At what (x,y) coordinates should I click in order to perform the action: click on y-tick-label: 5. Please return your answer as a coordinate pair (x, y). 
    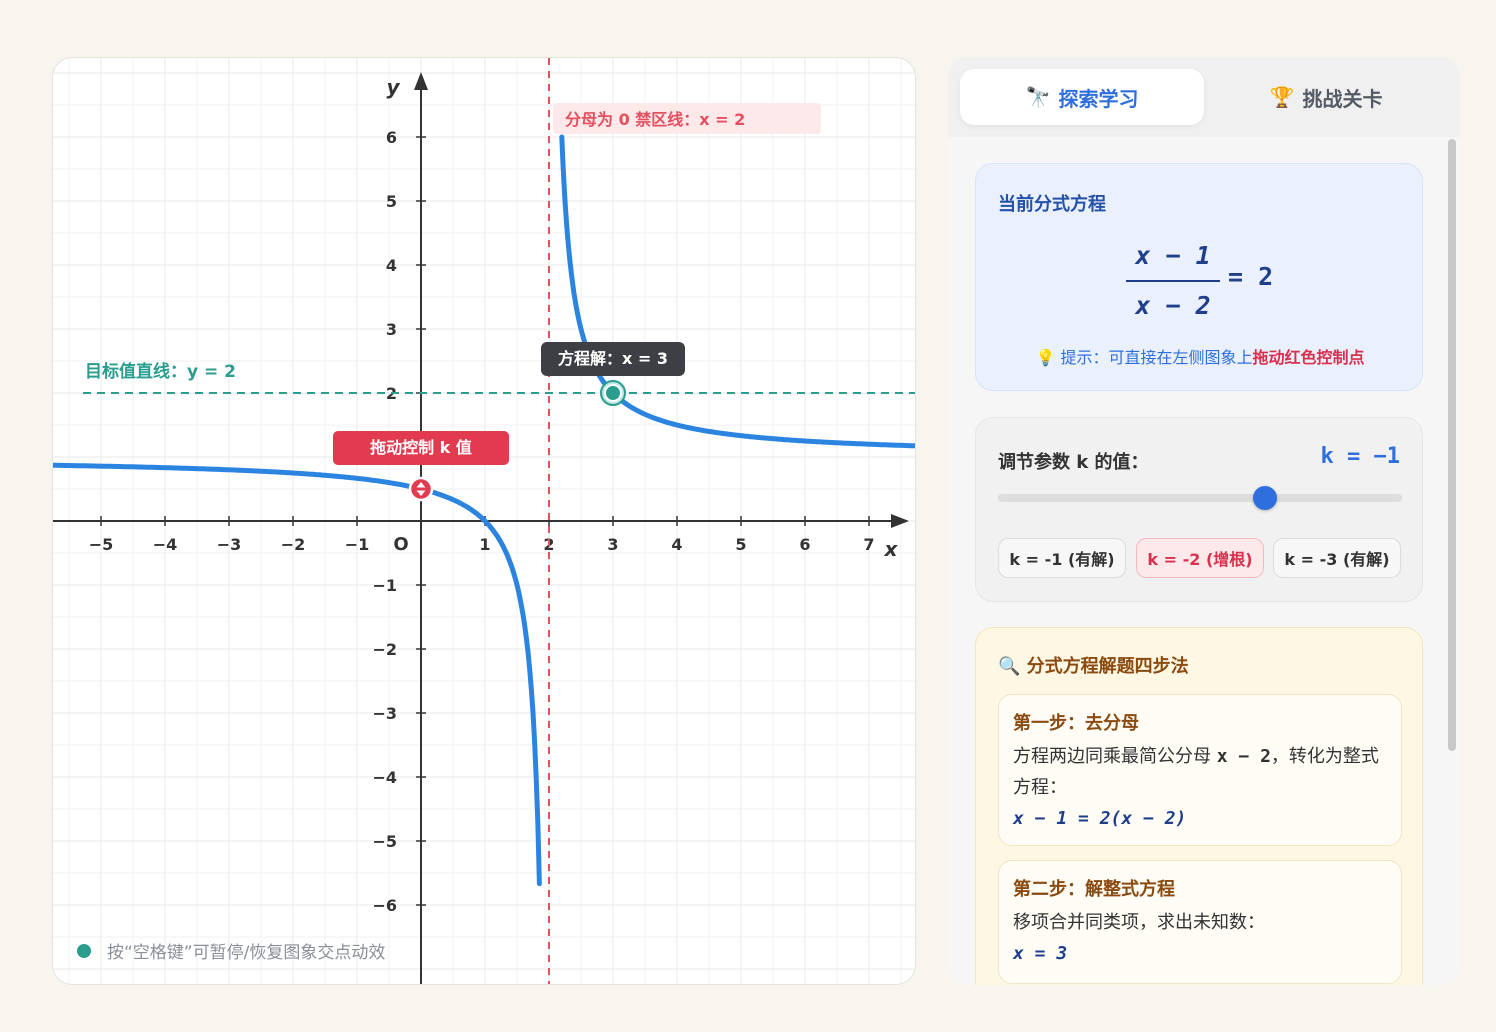
    Looking at the image, I should click on (391, 201).